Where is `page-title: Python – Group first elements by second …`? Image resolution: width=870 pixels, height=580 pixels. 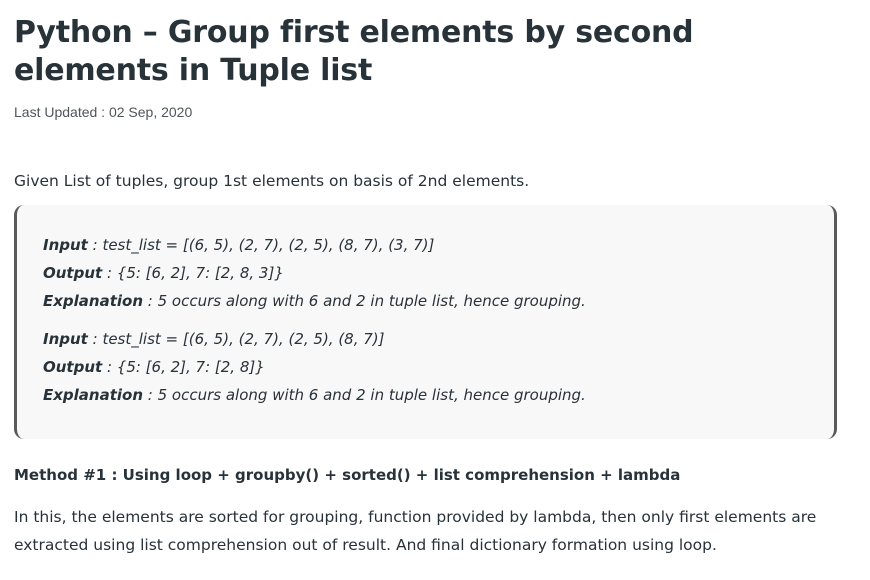 page-title: Python – Group first elements by second … is located at coordinates (354, 51).